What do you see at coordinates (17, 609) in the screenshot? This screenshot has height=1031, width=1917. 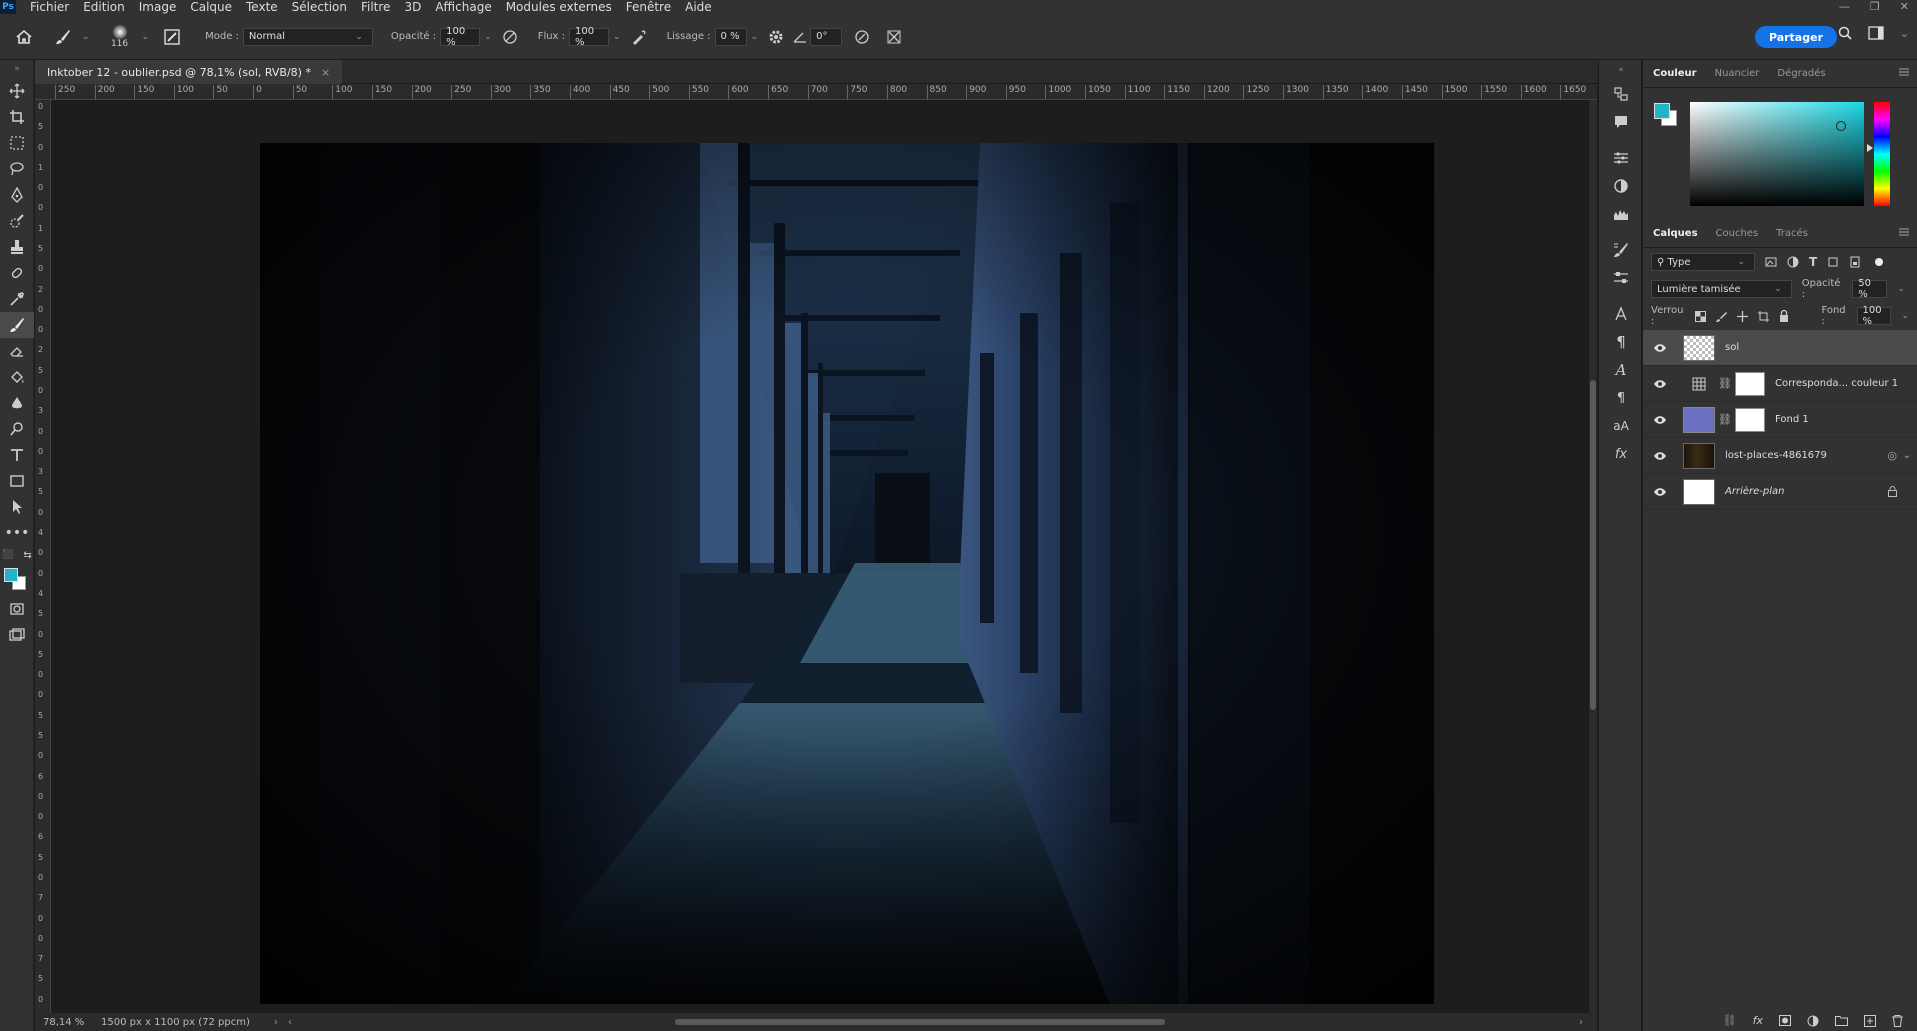 I see `quick-mask-icon` at bounding box center [17, 609].